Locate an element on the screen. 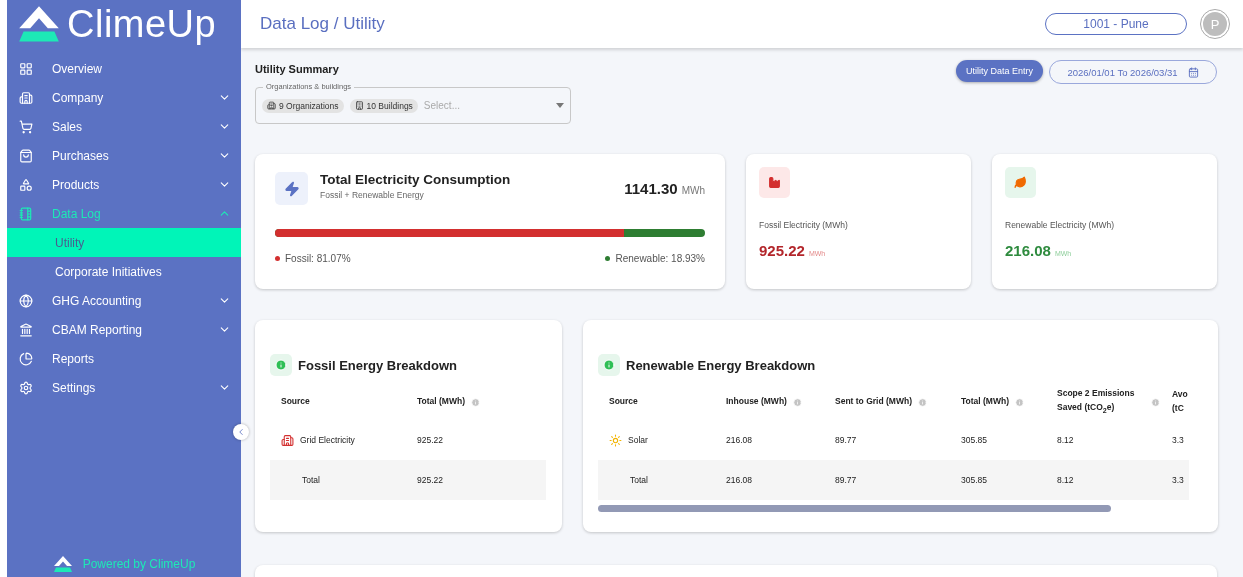 The height and width of the screenshot is (577, 1243). data-entry-button: Utility Data Entry is located at coordinates (999, 71).